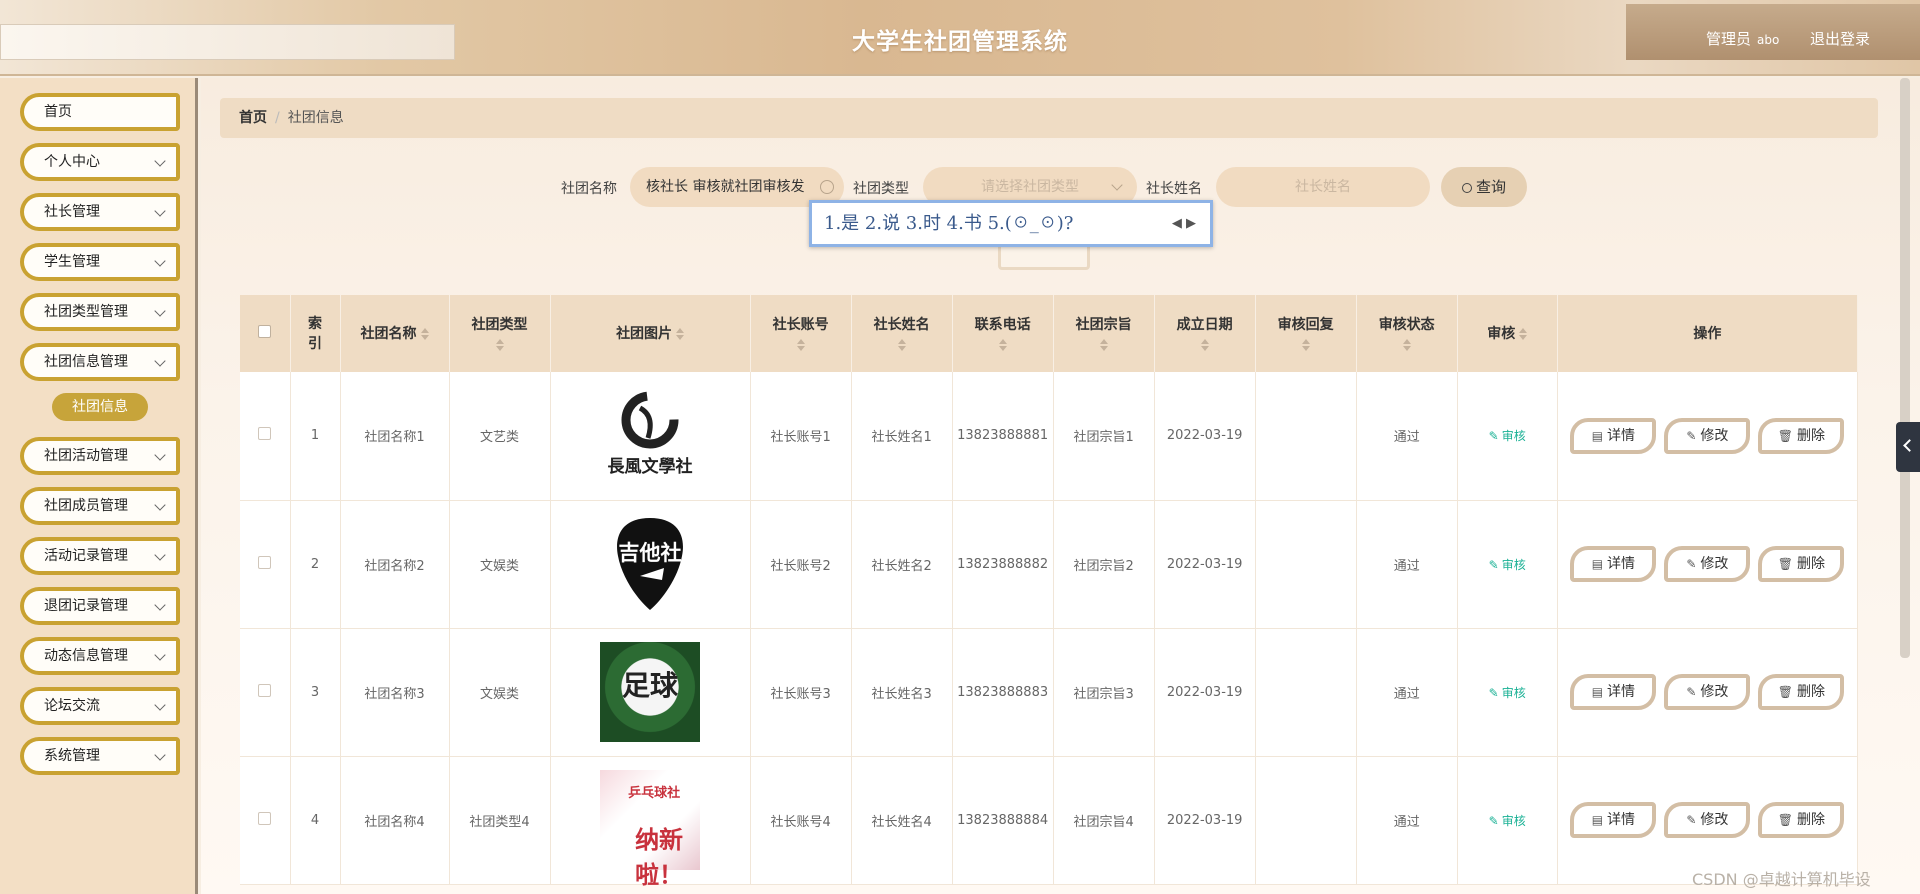 The image size is (1920, 894). What do you see at coordinates (100, 456) in the screenshot?
I see `sidebar-item-activities: 社团活动管理` at bounding box center [100, 456].